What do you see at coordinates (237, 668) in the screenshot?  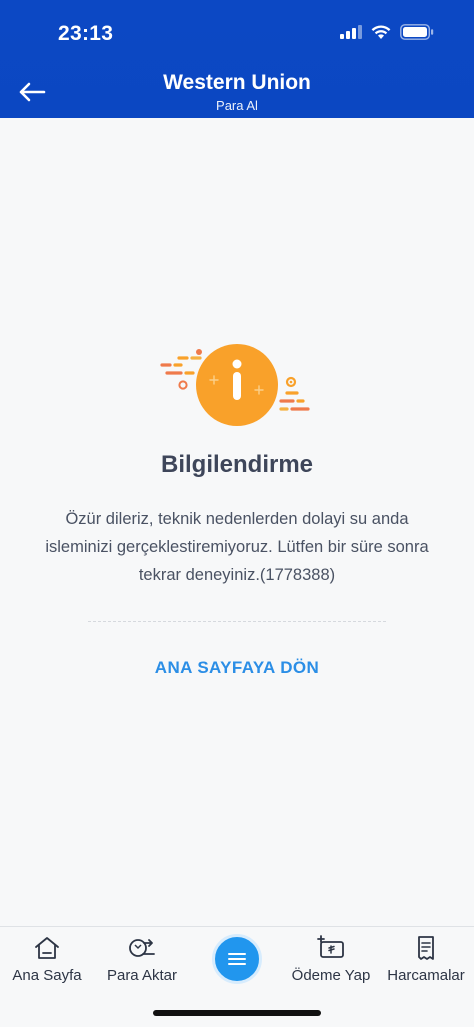 I see `return-home-link: ANA SAYFAYA DÖN` at bounding box center [237, 668].